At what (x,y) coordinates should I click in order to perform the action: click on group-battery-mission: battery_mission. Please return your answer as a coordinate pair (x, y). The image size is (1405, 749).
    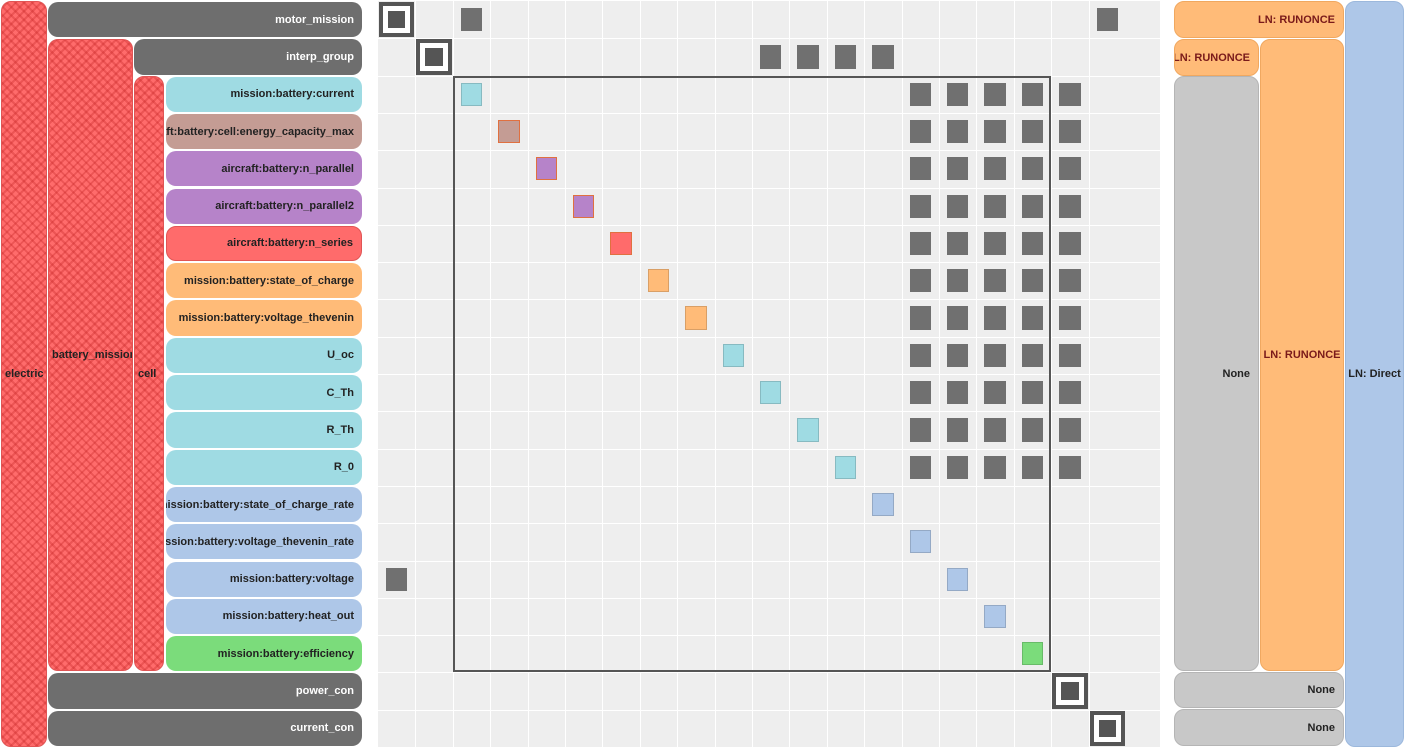
    Looking at the image, I should click on (90, 355).